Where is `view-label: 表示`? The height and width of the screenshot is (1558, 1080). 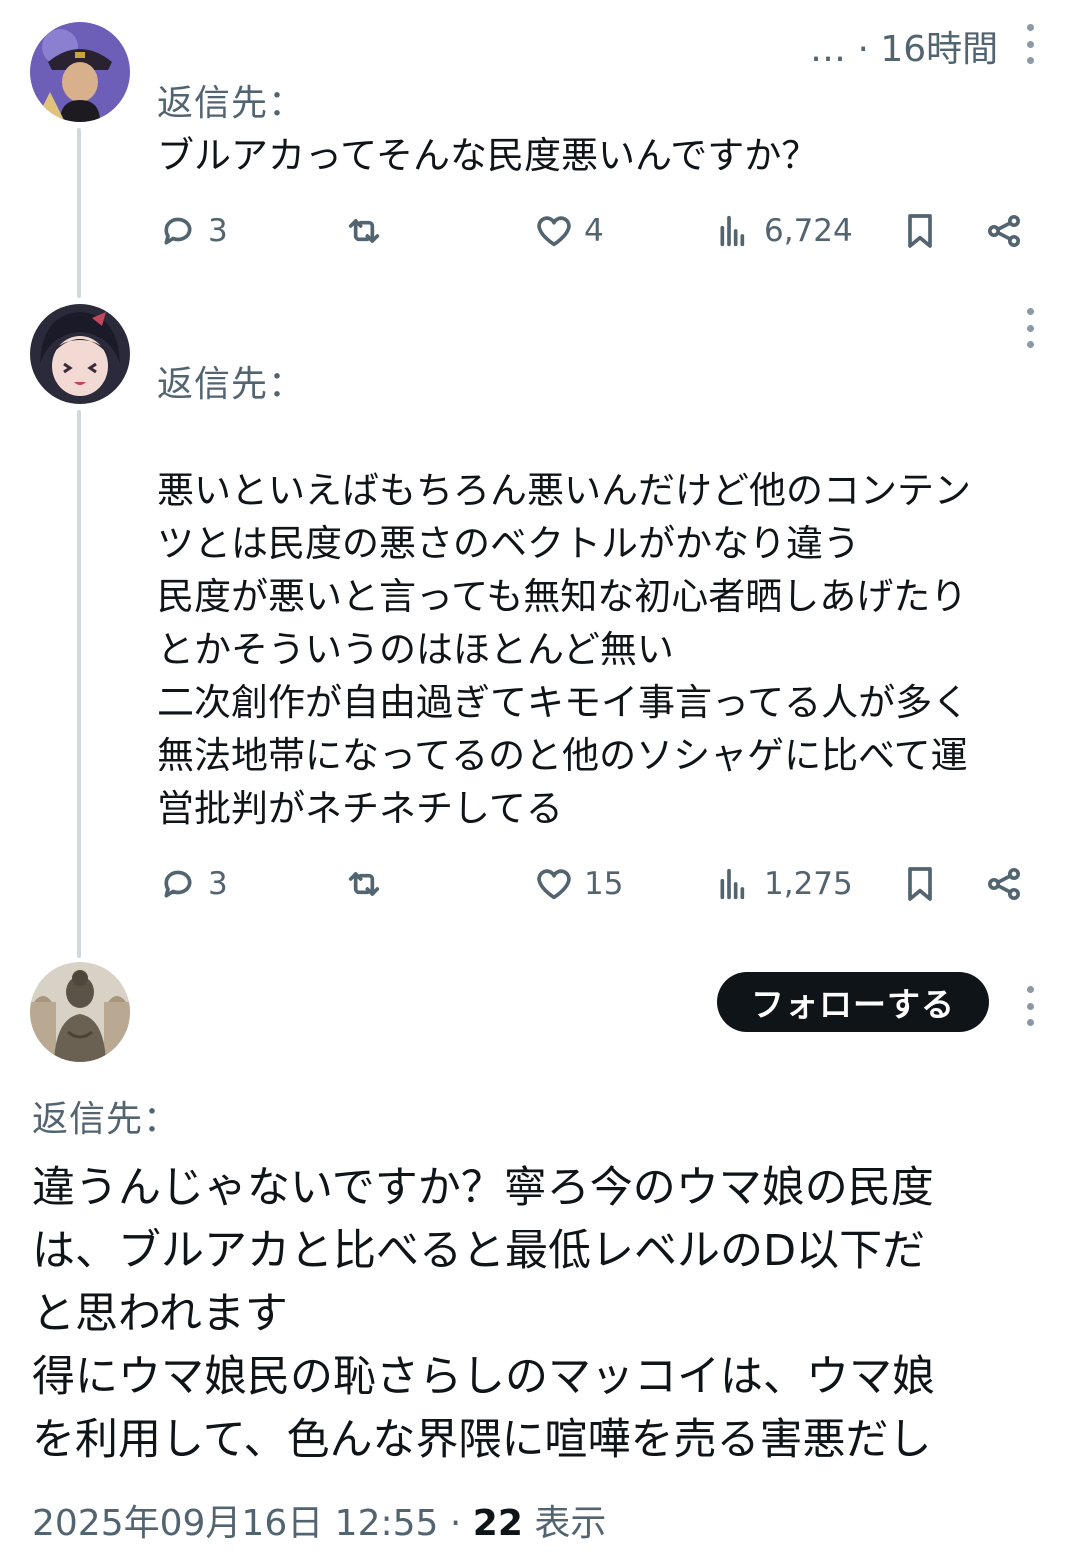
view-label: 表示 is located at coordinates (564, 1523).